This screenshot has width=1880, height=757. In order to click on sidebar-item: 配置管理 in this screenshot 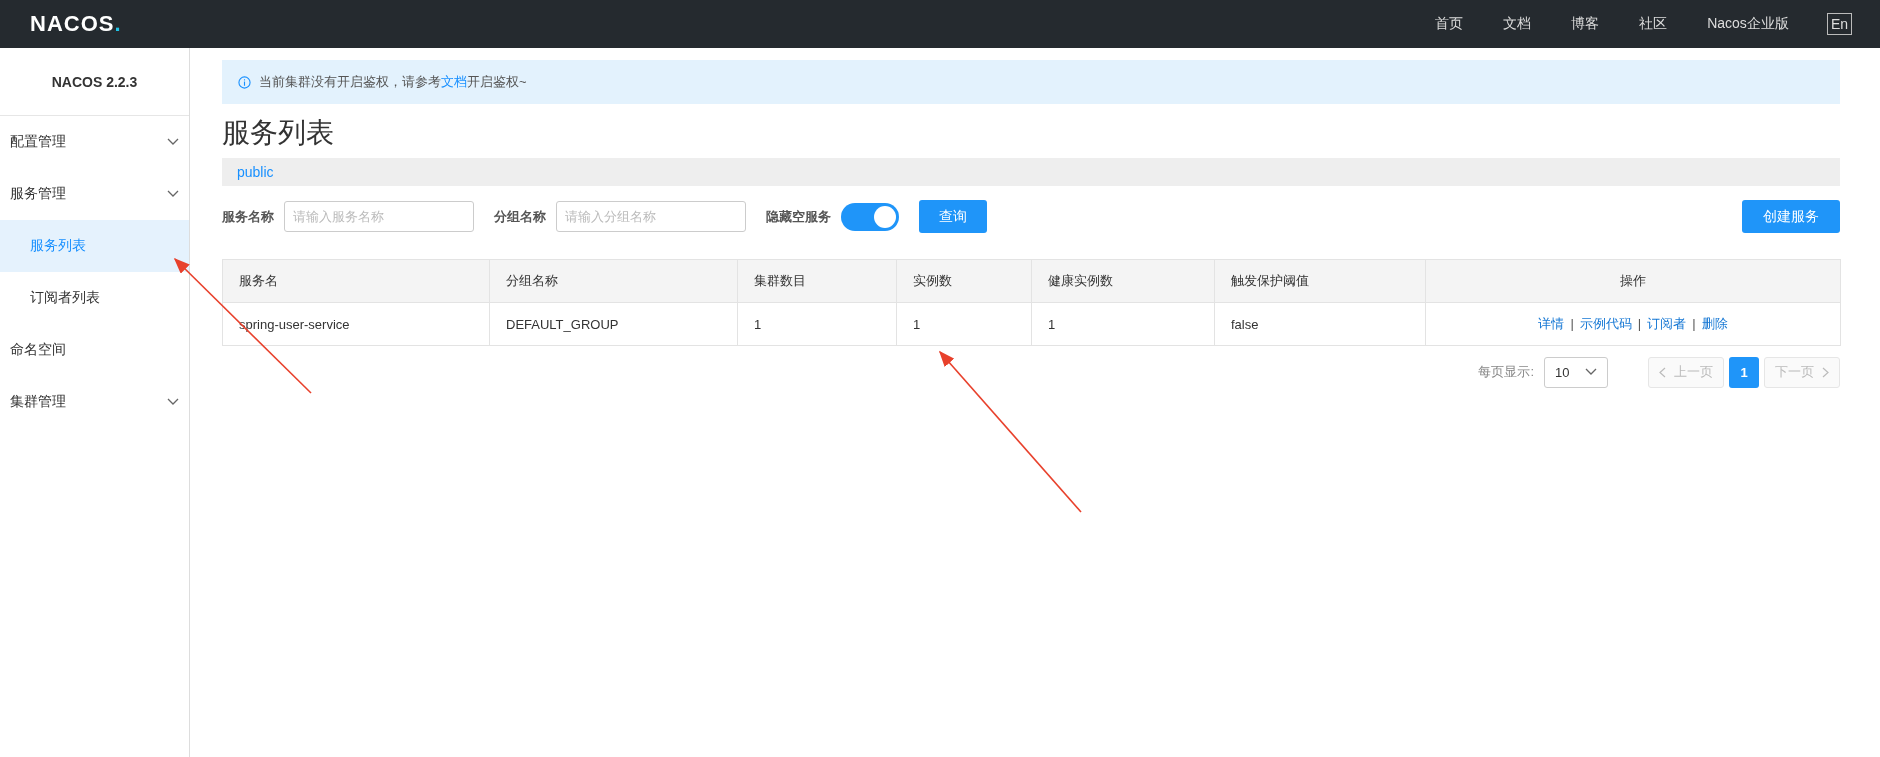, I will do `click(94, 142)`.